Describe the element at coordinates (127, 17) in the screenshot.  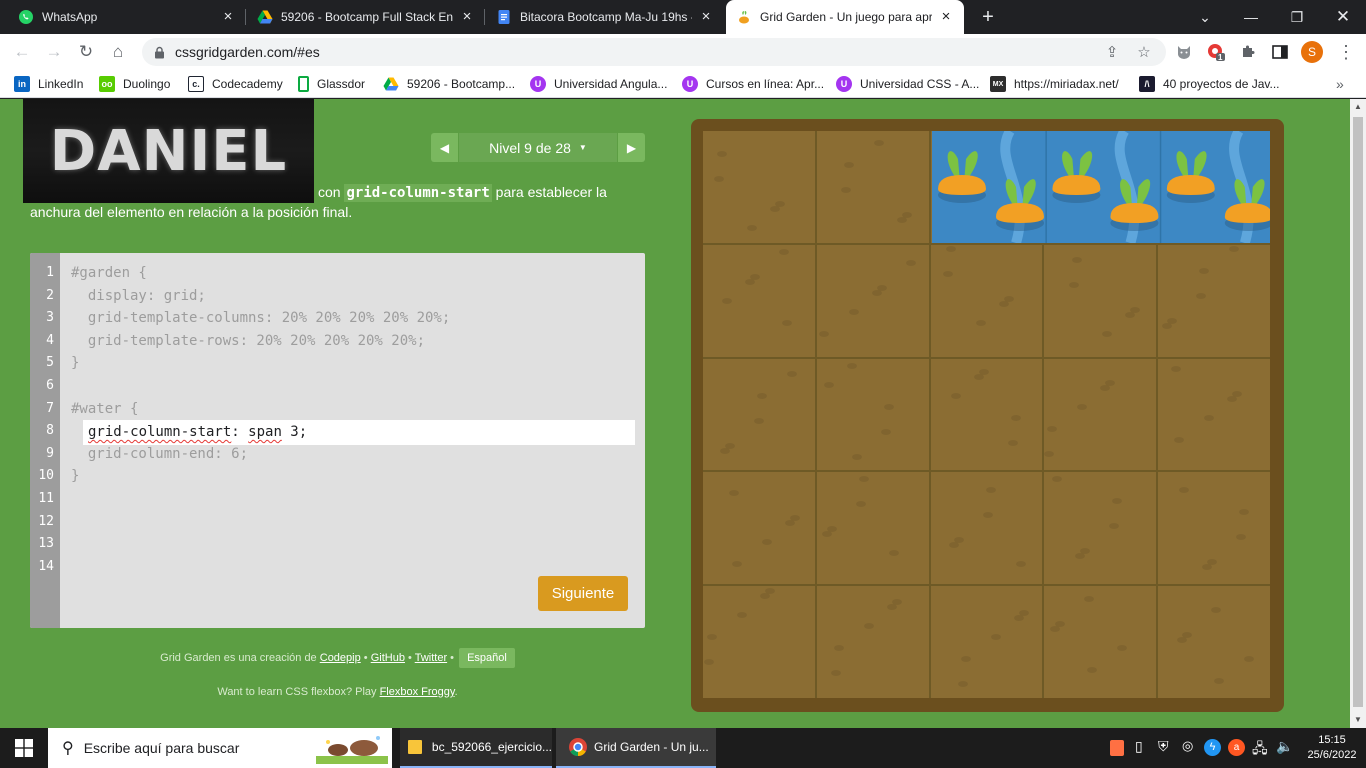
I see `tab-whatsapp: WhatsApp ×` at that location.